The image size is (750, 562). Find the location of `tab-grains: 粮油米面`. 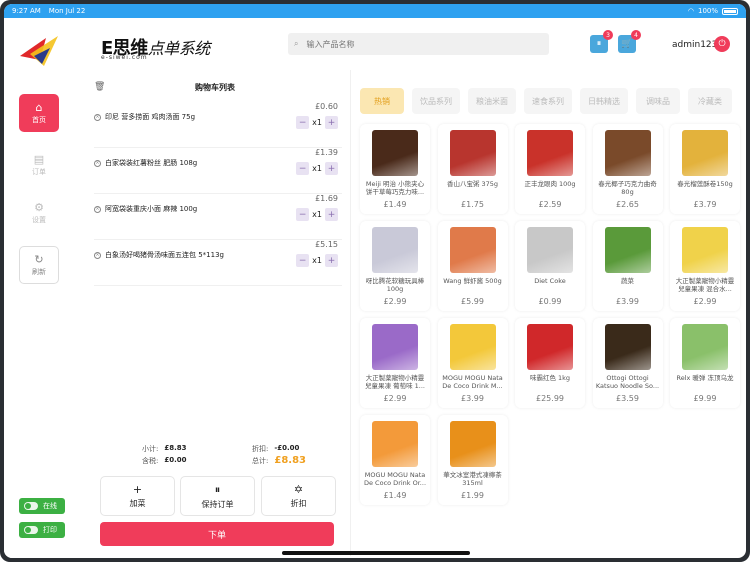

tab-grains: 粮油米面 is located at coordinates (492, 101).